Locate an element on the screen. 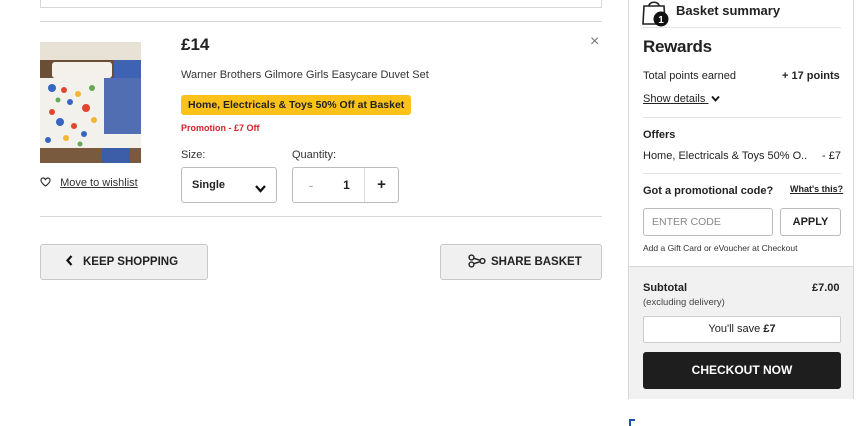 The height and width of the screenshot is (426, 865). subtotal-note: (excluding delivery) is located at coordinates (684, 302).